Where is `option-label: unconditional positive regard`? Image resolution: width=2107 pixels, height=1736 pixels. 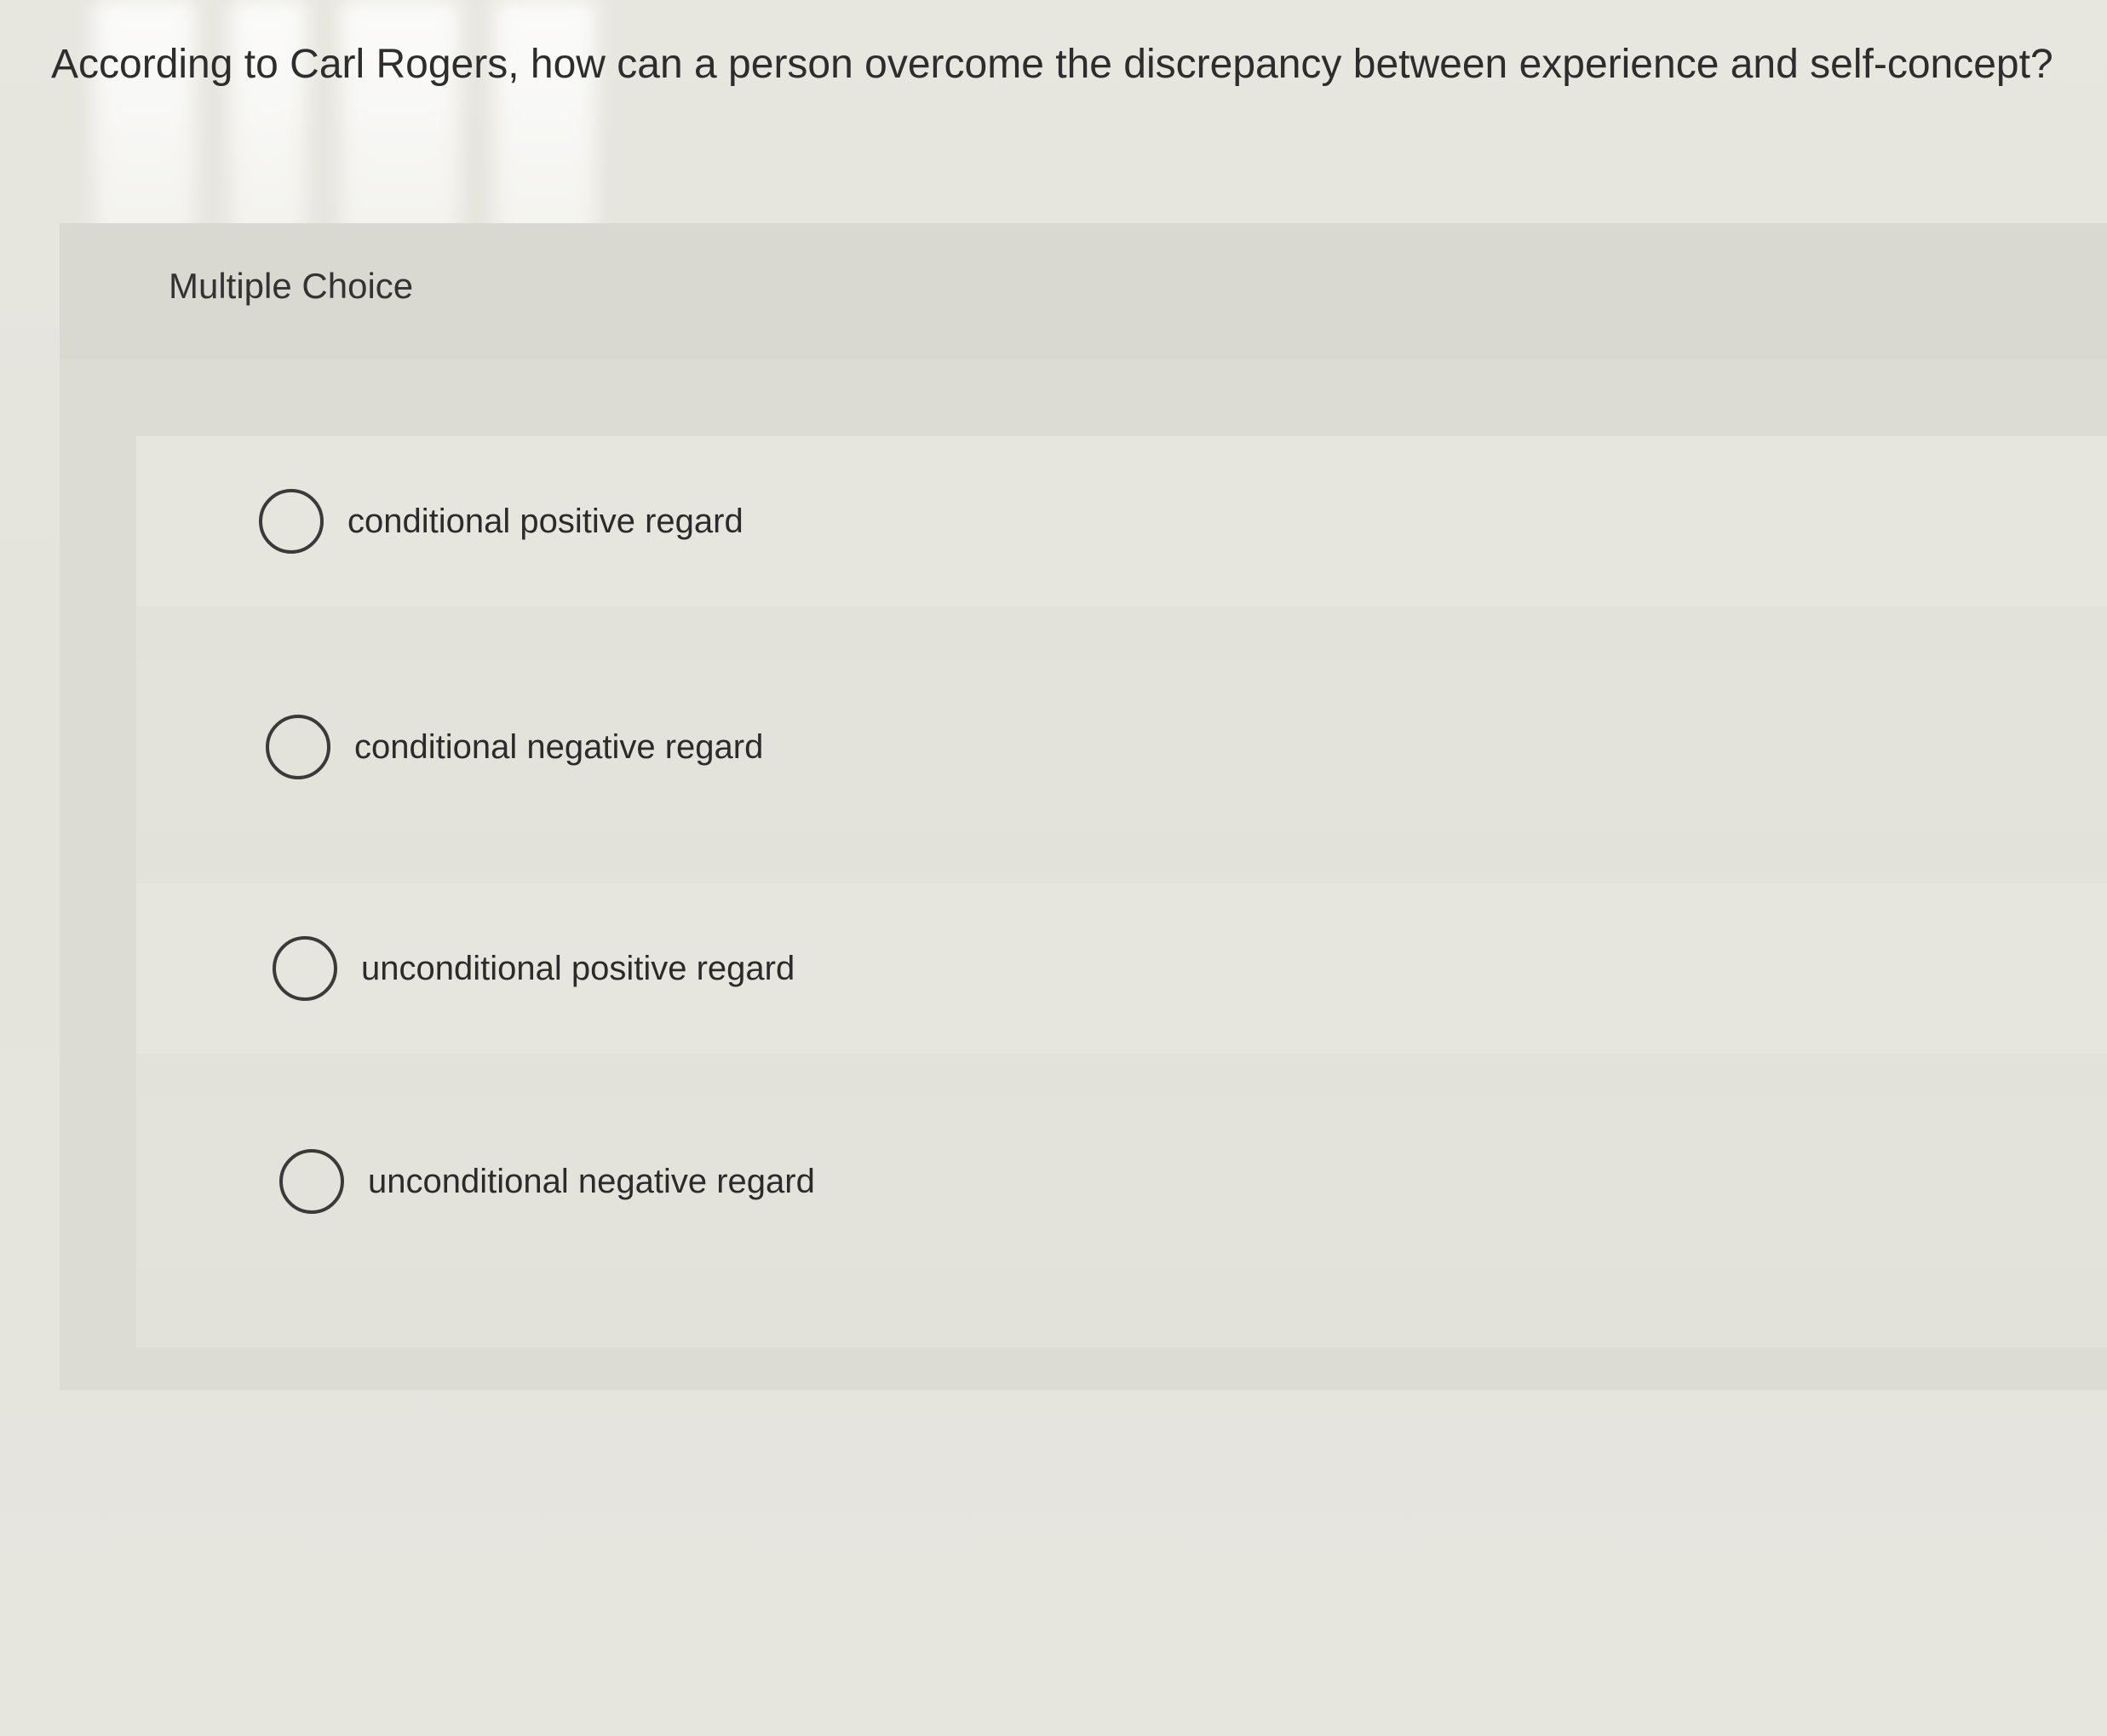 option-label: unconditional positive regard is located at coordinates (578, 969).